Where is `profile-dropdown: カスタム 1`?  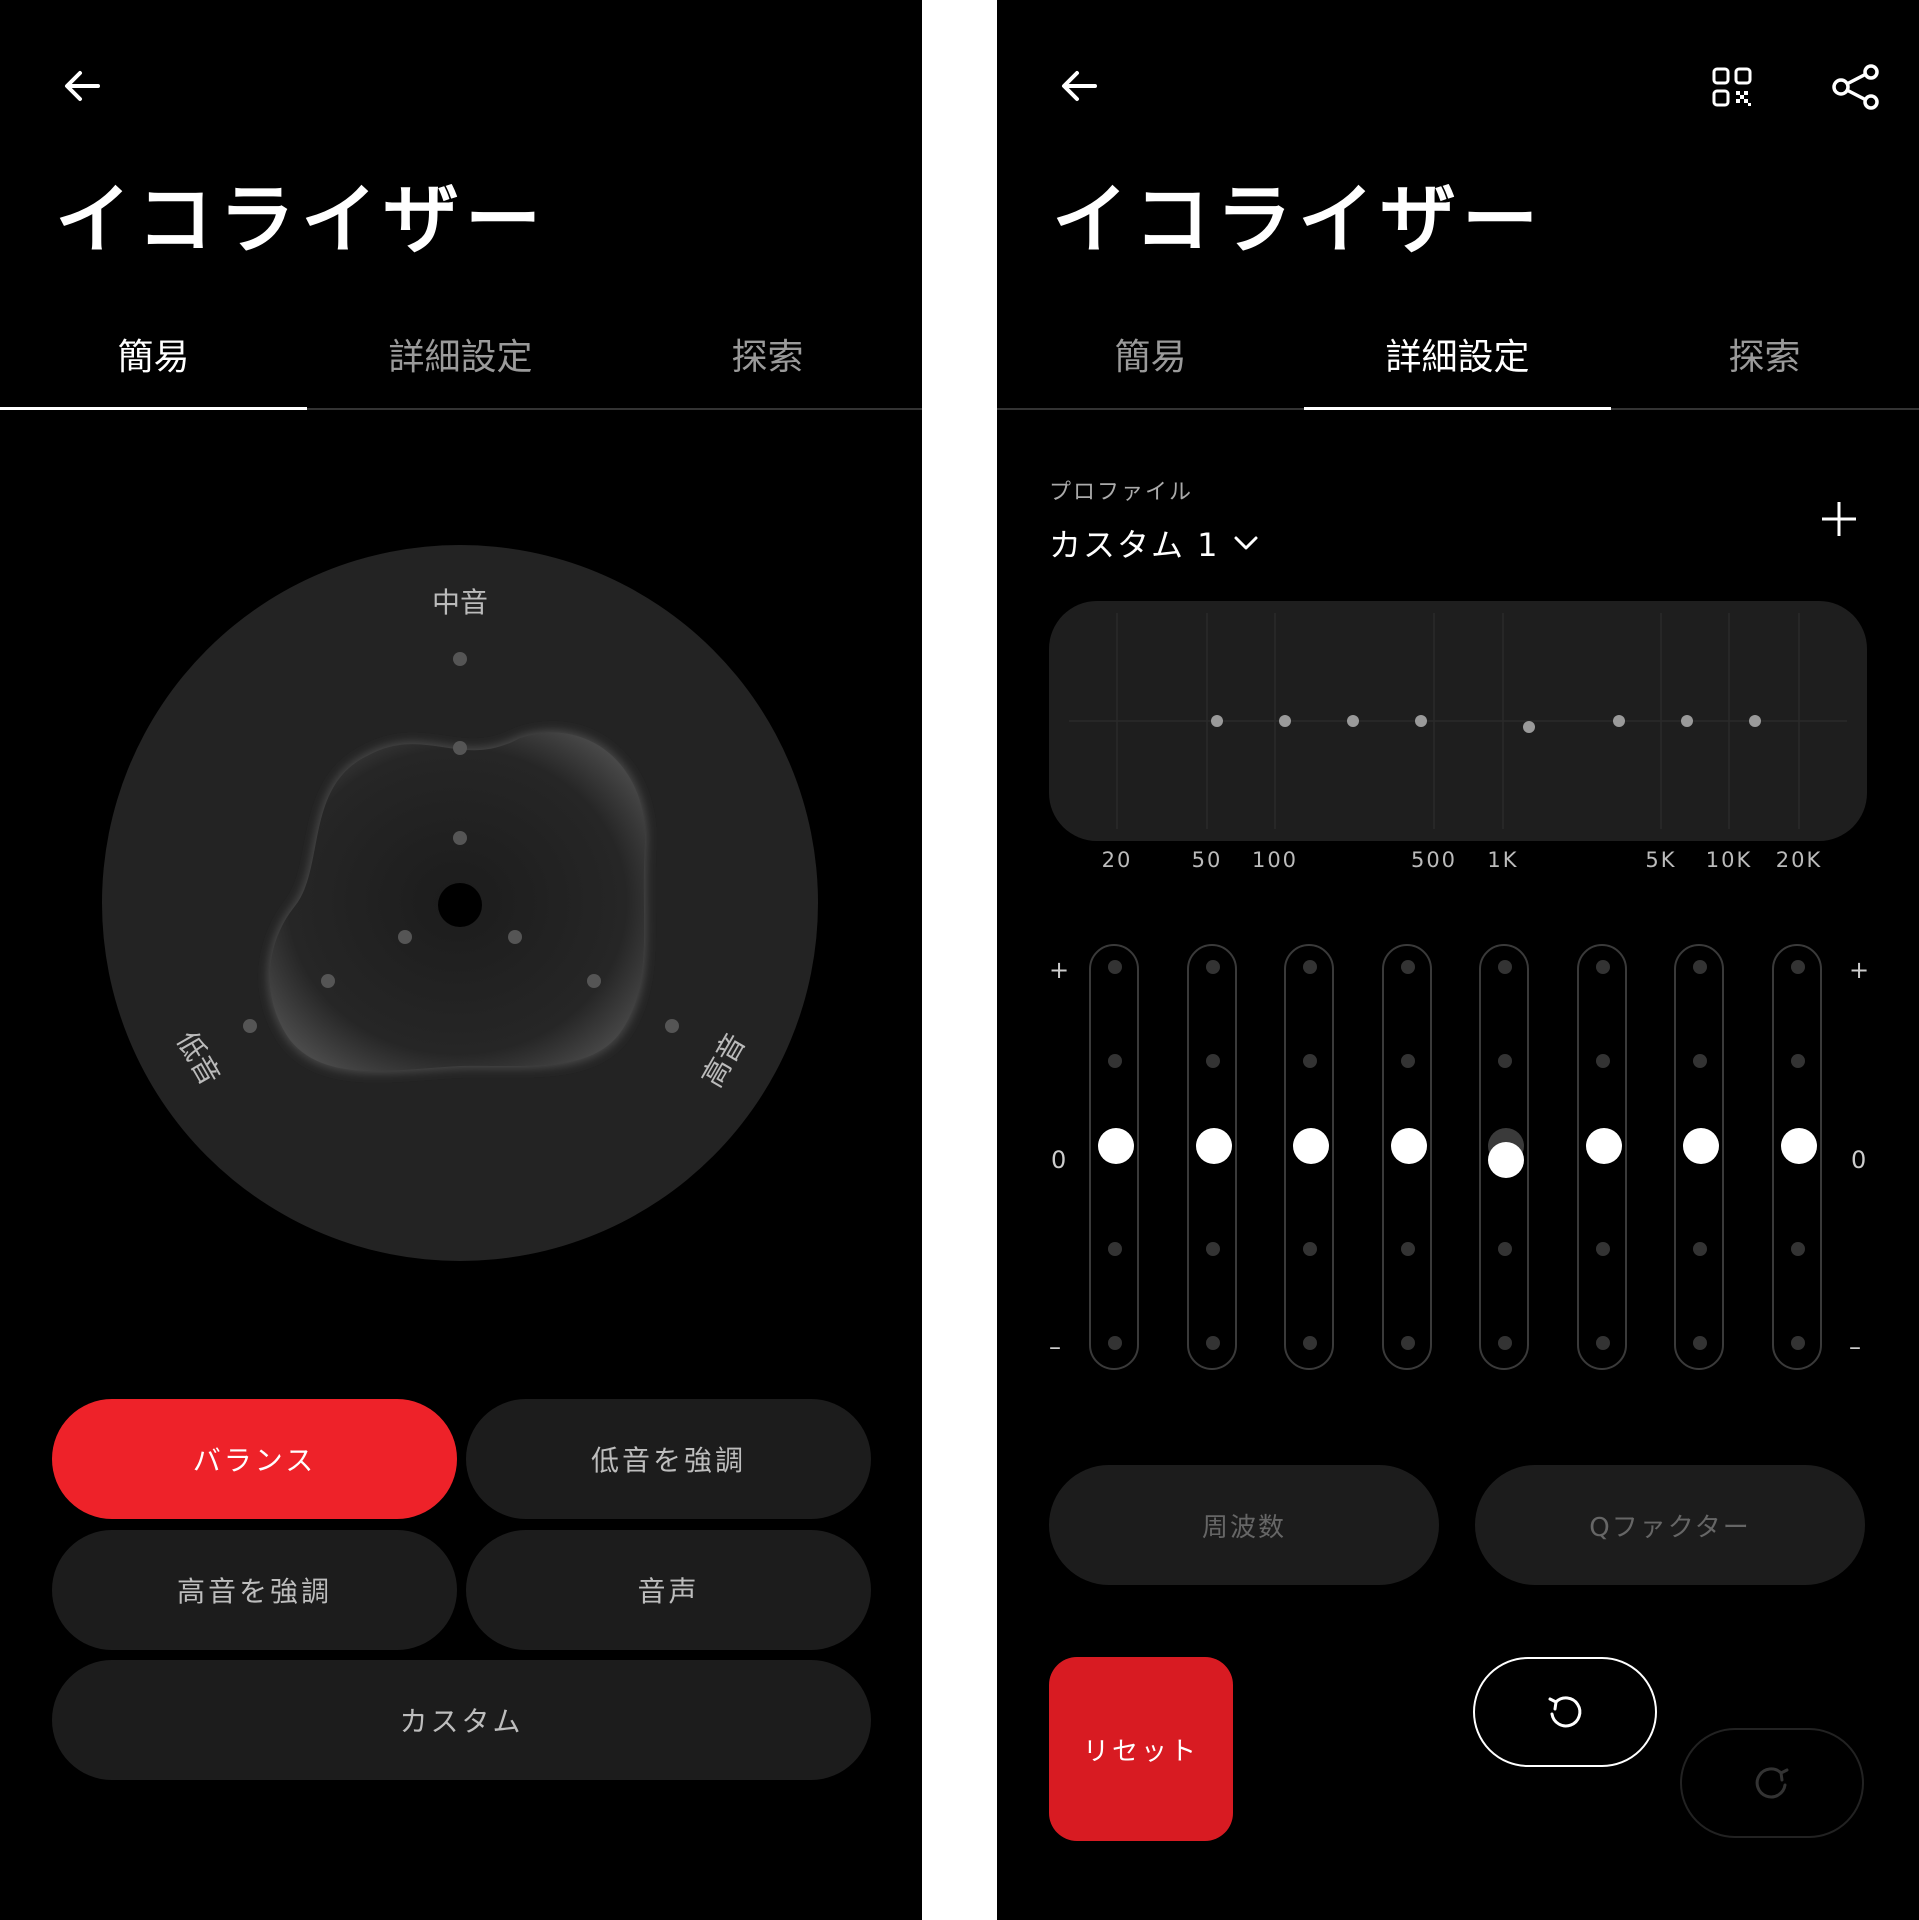
profile-dropdown: カスタム 1 is located at coordinates (1154, 543).